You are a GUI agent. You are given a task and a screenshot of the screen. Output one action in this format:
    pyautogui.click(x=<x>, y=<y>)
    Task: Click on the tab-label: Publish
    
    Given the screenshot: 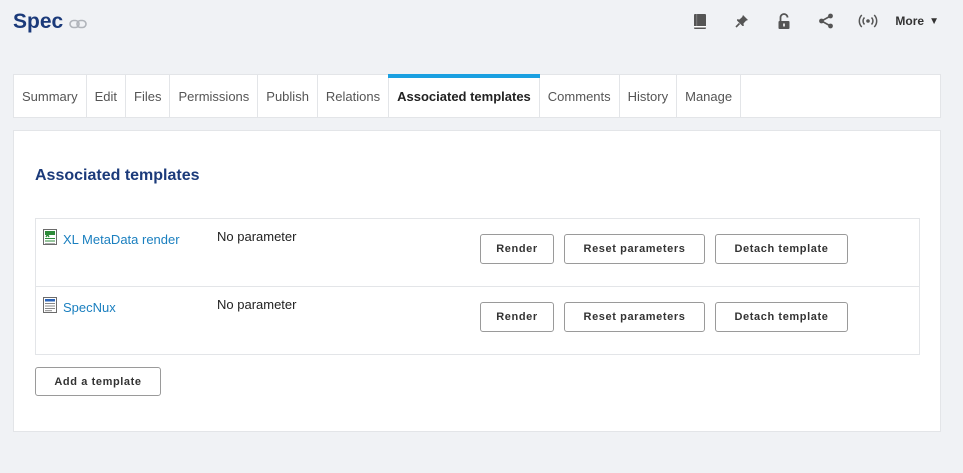 What is the action you would take?
    pyautogui.click(x=287, y=96)
    